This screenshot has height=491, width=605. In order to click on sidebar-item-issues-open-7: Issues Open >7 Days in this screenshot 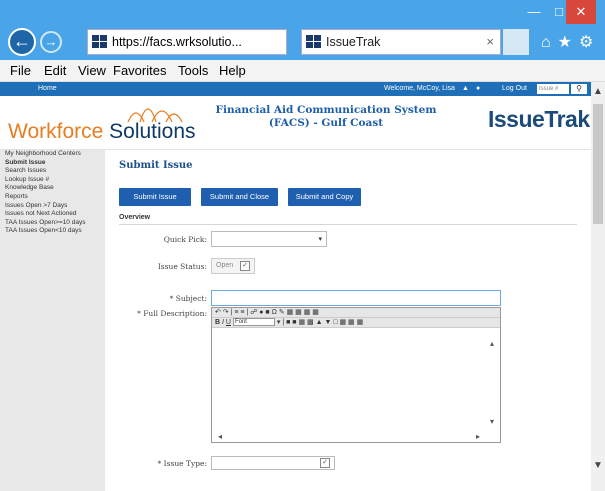, I will do `click(52, 206)`.